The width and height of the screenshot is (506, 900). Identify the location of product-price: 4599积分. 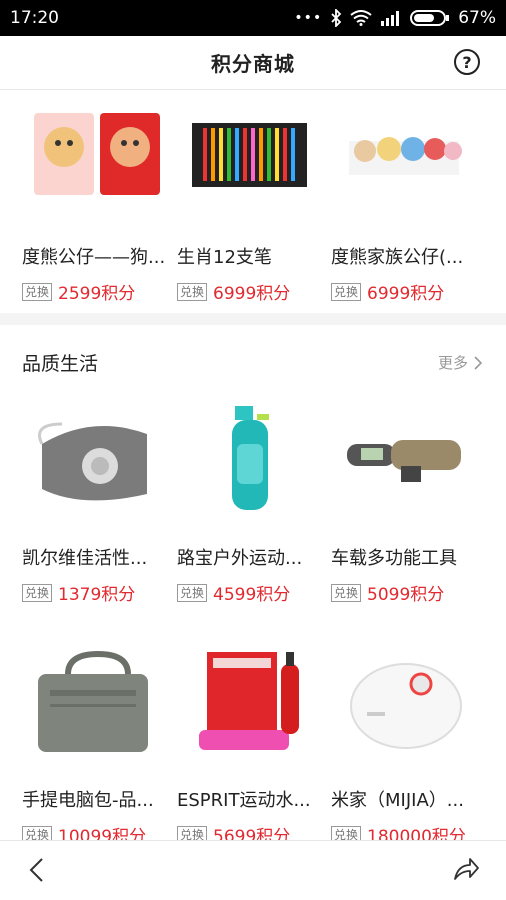
(252, 595).